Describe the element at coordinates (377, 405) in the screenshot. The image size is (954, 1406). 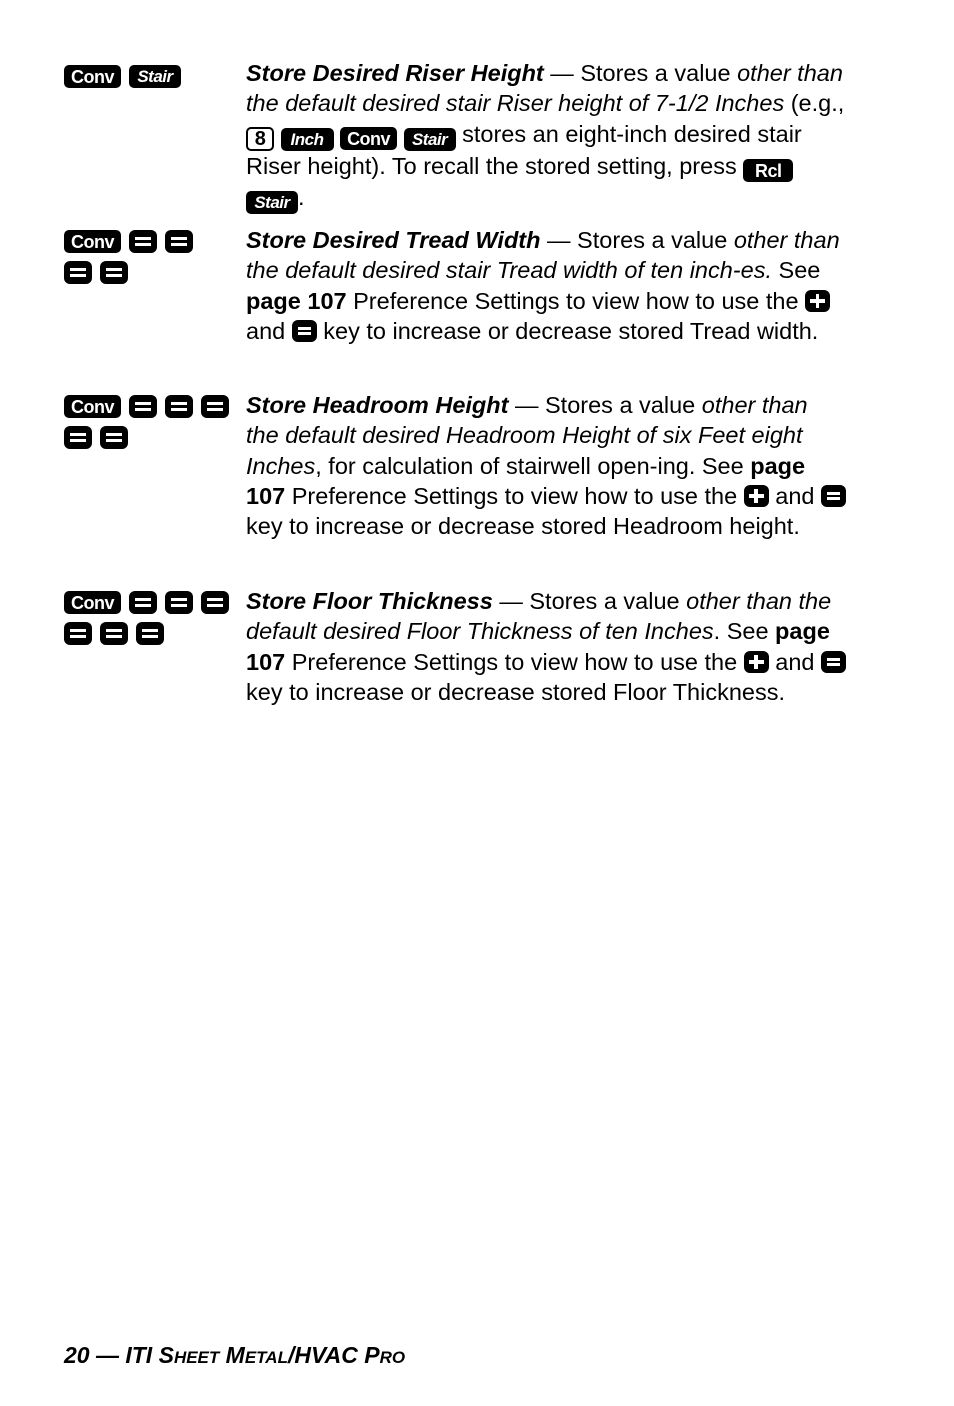
I see `entry-title: Store Headroom Height` at that location.